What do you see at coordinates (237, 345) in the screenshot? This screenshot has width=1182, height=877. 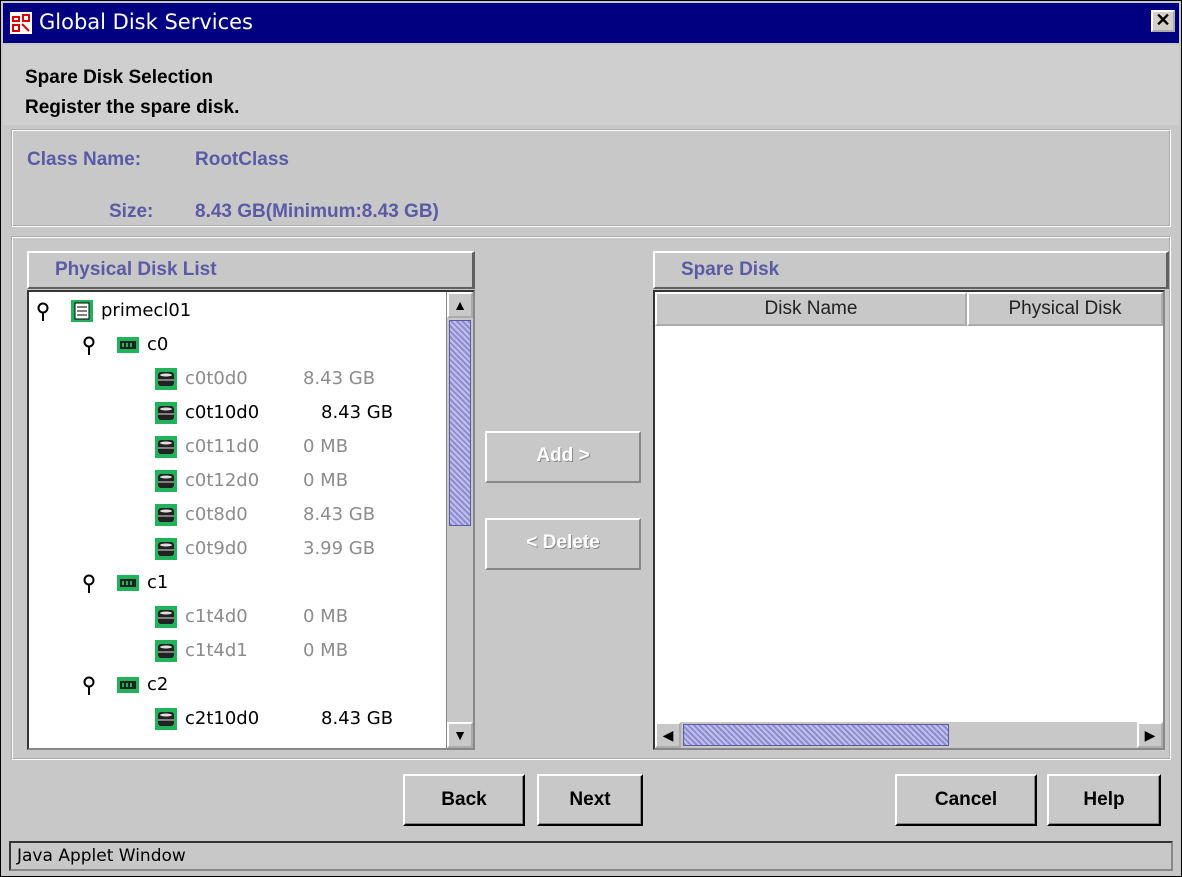 I see `tree-controller-item: c0` at bounding box center [237, 345].